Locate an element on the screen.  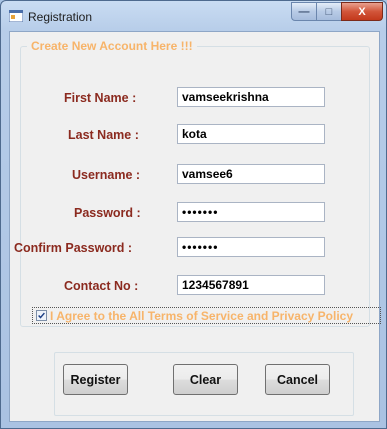
username-label: Username : is located at coordinates (106, 175).